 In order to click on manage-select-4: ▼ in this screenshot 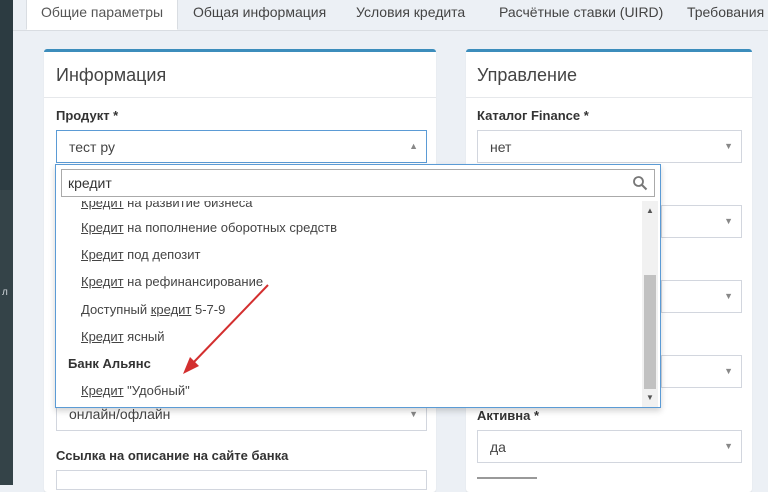, I will do `click(701, 371)`.